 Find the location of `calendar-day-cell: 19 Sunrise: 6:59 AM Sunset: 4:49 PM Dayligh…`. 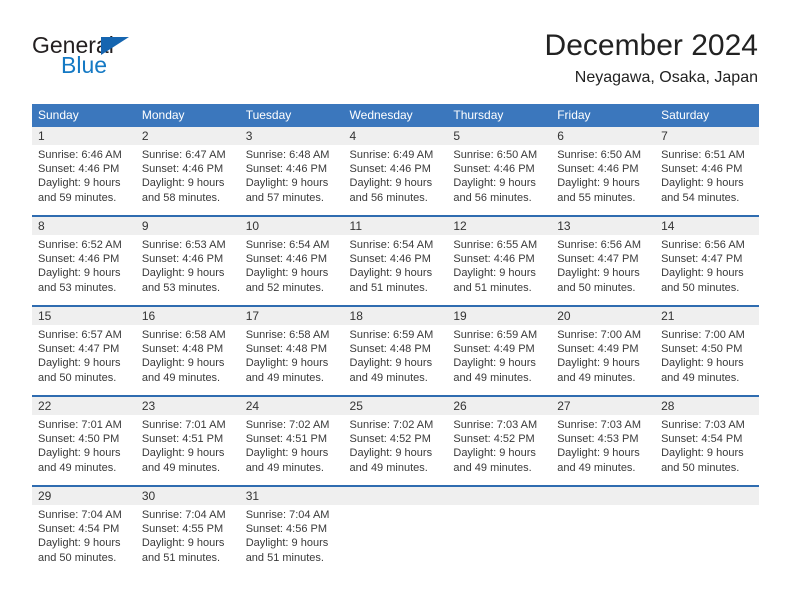

calendar-day-cell: 19 Sunrise: 6:59 AM Sunset: 4:49 PM Dayligh… is located at coordinates (499, 350).